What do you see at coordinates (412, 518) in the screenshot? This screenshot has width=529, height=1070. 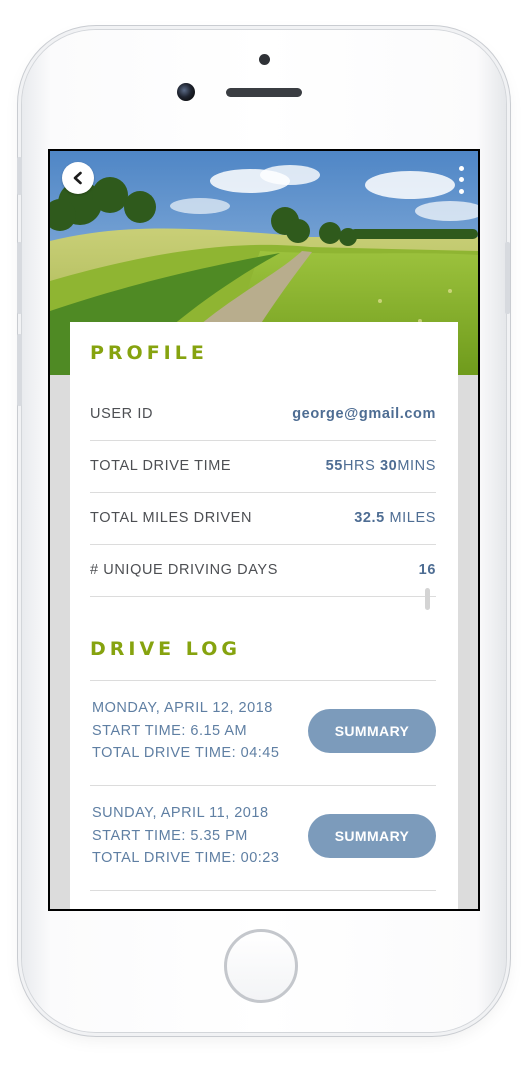 I see `miles-unit: MILES` at bounding box center [412, 518].